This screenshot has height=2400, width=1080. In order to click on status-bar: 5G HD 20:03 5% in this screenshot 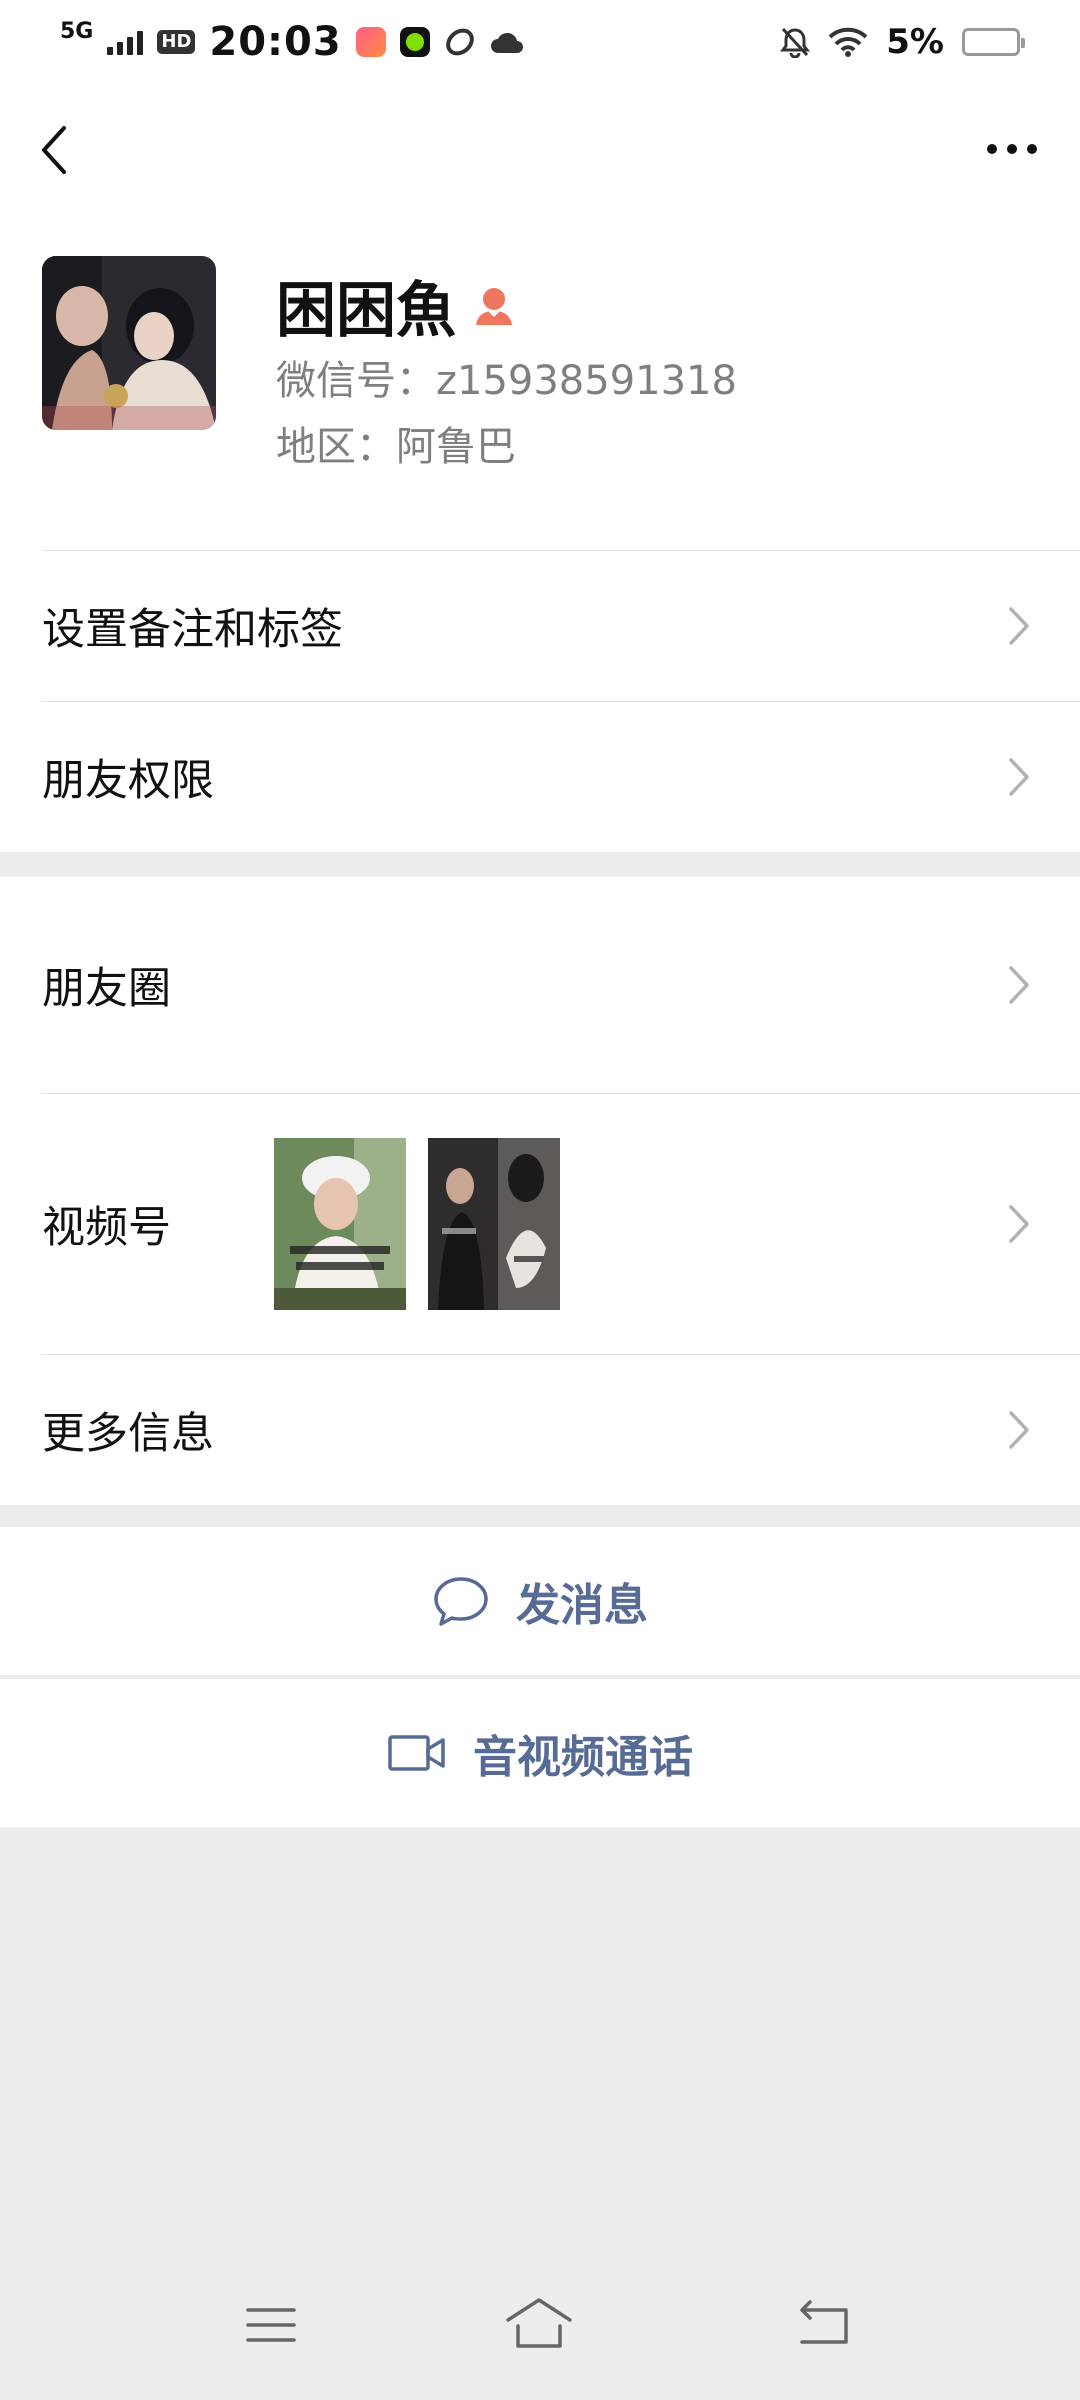, I will do `click(540, 42)`.